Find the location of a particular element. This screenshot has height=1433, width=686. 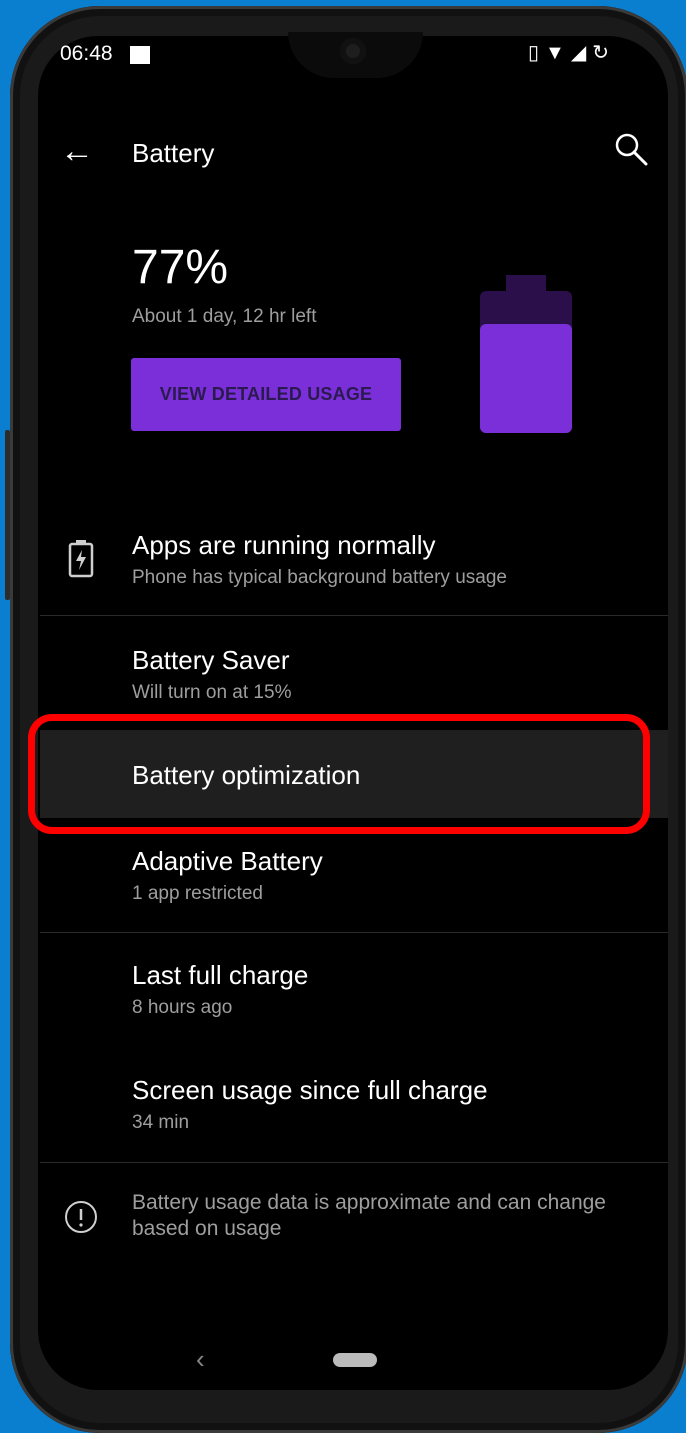

battery-saver-title: Battery Saver is located at coordinates (211, 660).